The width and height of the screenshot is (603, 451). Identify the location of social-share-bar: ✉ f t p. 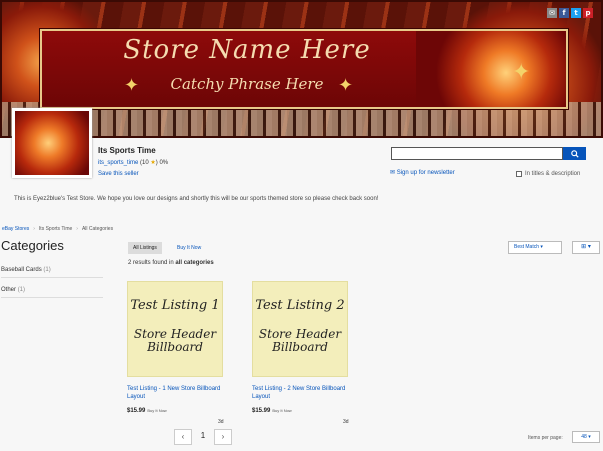
(570, 13).